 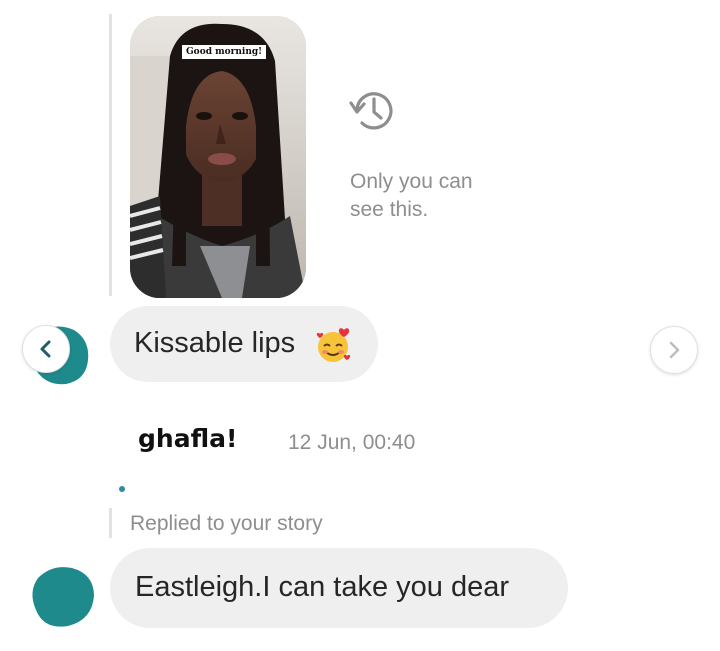 What do you see at coordinates (110, 523) in the screenshot?
I see `reply-rule` at bounding box center [110, 523].